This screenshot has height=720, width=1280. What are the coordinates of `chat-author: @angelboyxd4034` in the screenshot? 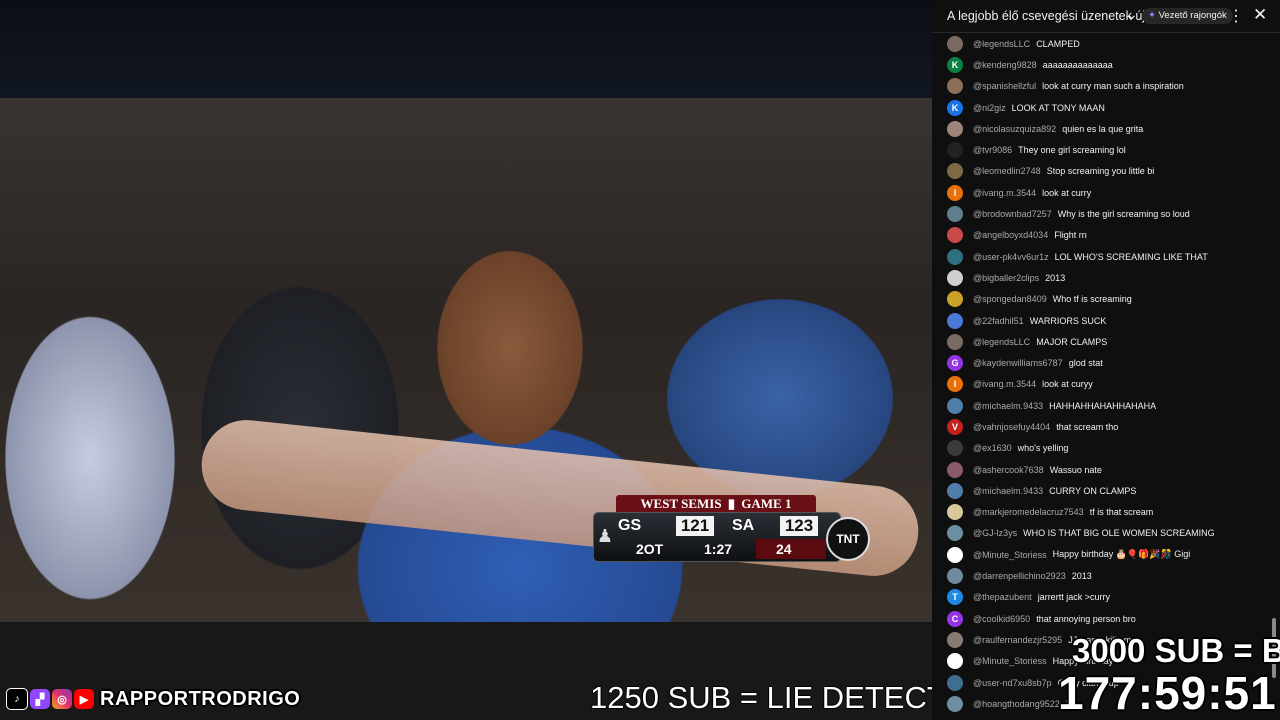 It's located at (1010, 235).